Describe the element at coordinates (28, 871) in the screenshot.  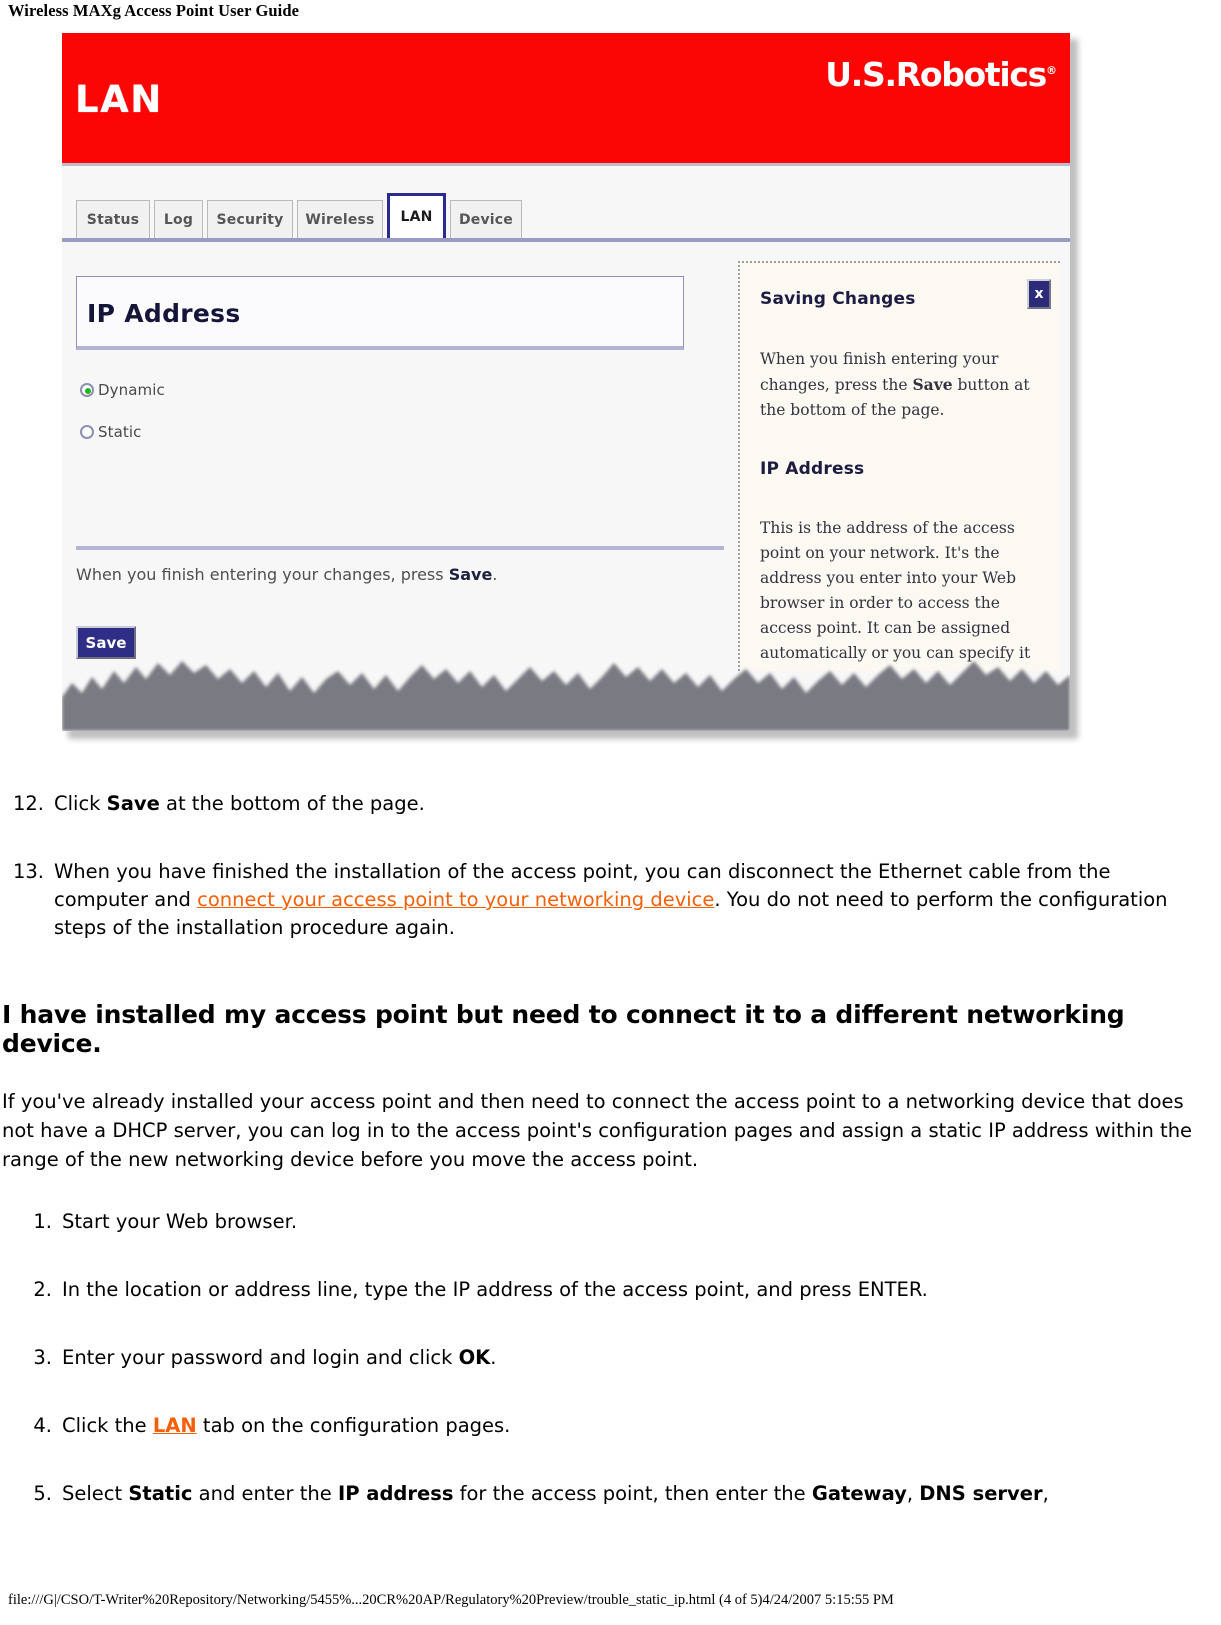
I see `list-item-number: 13.` at that location.